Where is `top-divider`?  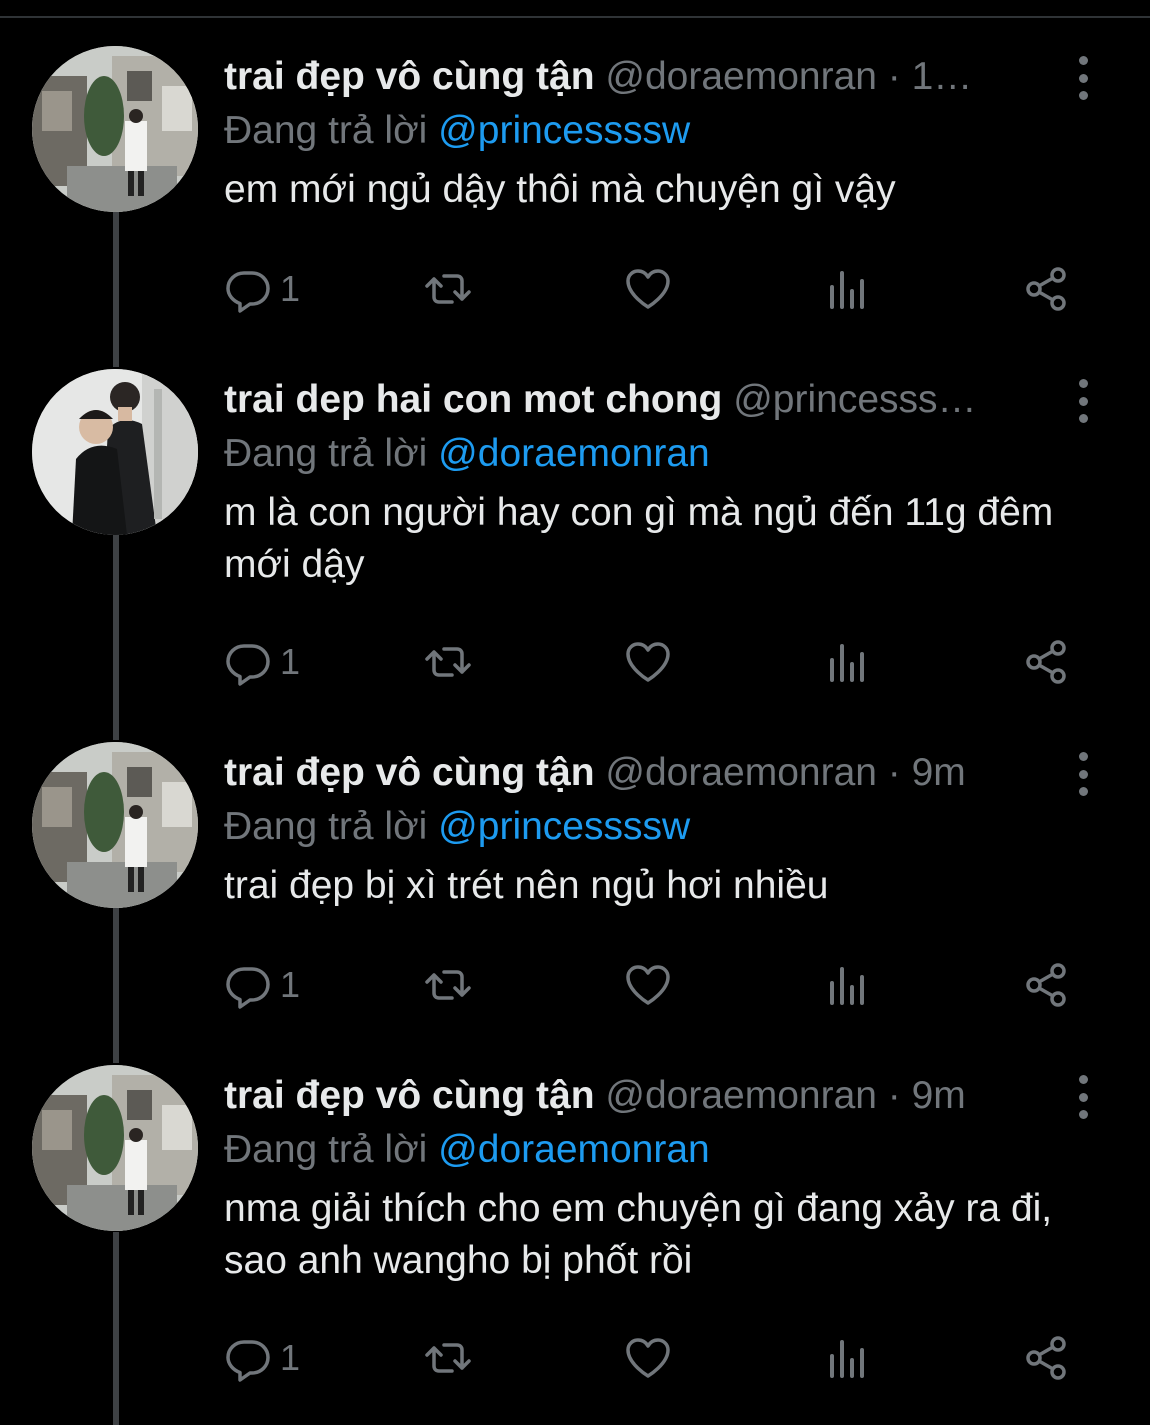
top-divider is located at coordinates (575, 17).